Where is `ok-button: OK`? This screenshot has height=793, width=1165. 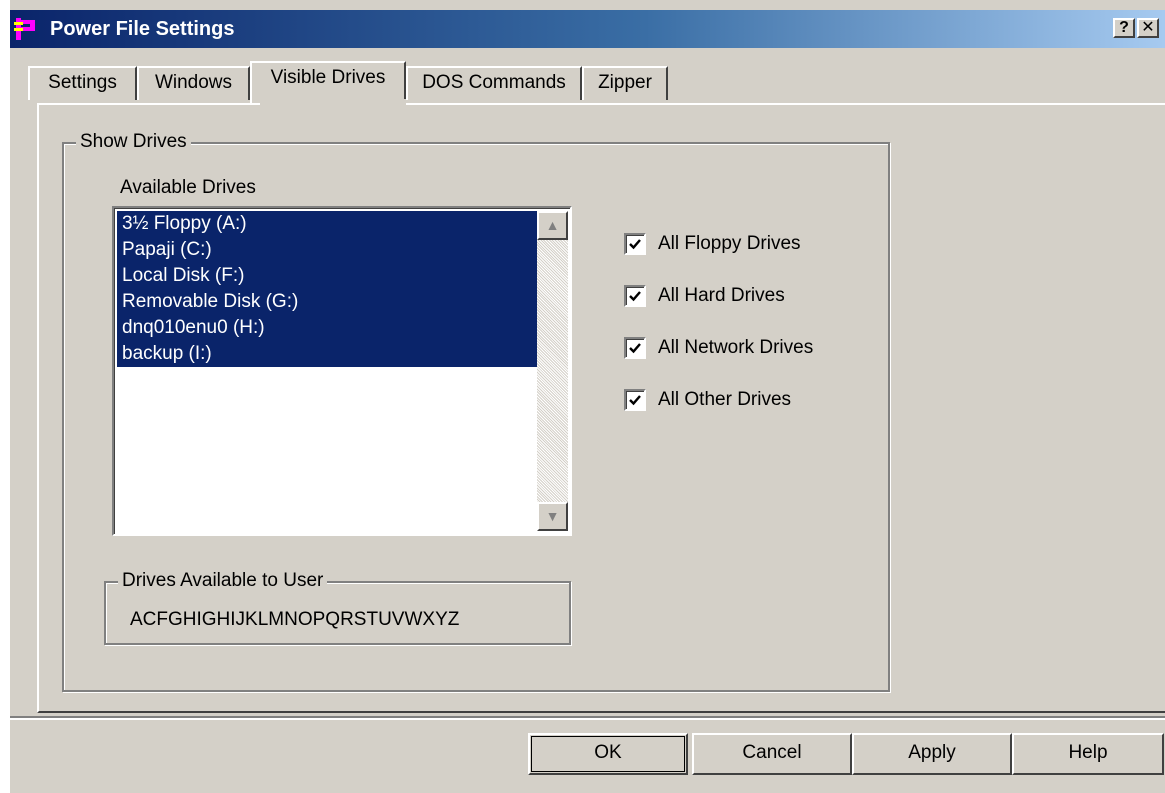
ok-button: OK is located at coordinates (608, 754).